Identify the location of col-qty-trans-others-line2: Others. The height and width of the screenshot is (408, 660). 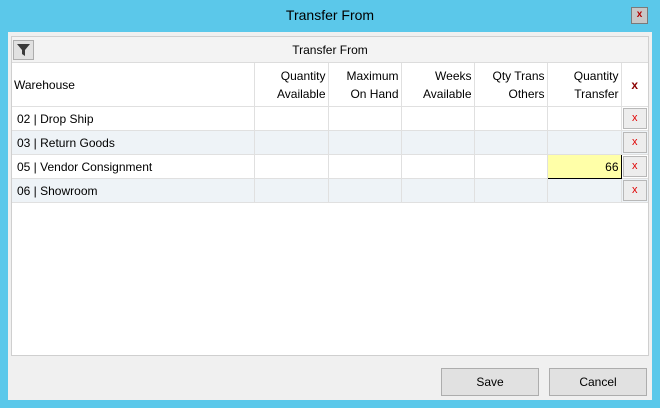
(526, 93).